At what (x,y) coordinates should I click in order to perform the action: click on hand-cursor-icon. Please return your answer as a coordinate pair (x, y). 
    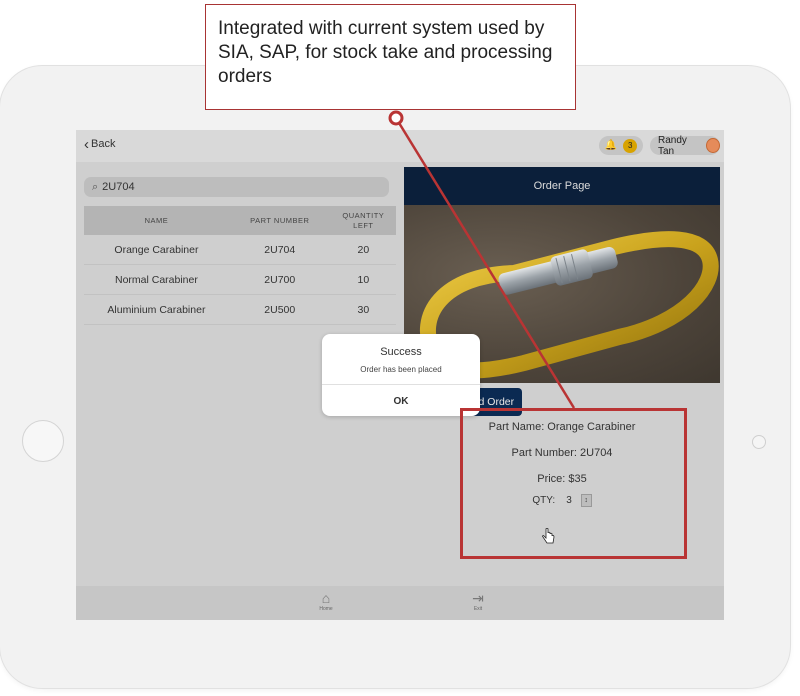
    Looking at the image, I should click on (548, 536).